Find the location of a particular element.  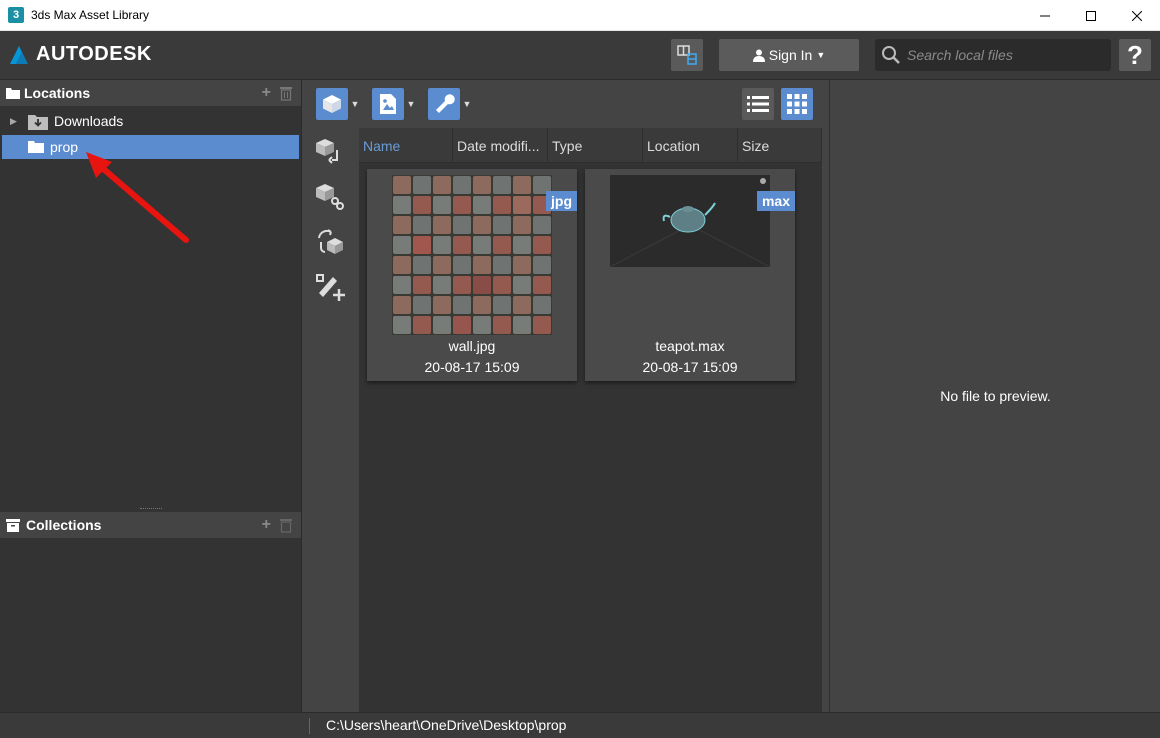

tools-button is located at coordinates (444, 104).